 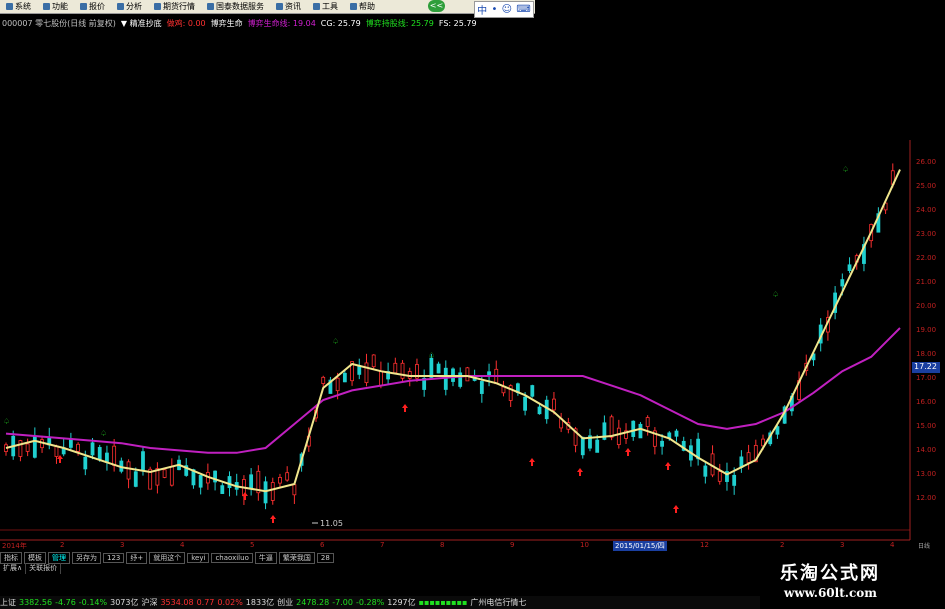 I want to click on price-tick: 23.00, so click(x=926, y=234).